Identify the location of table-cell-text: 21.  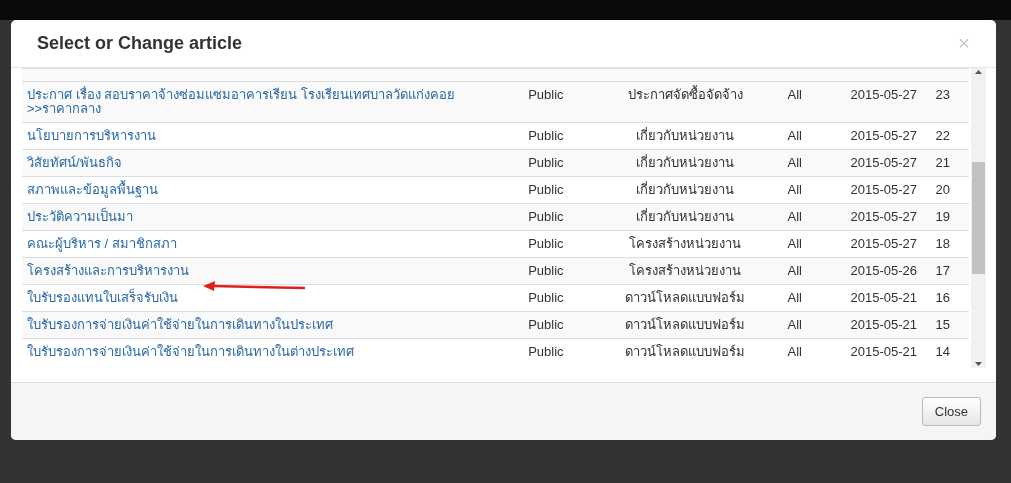
(942, 163).